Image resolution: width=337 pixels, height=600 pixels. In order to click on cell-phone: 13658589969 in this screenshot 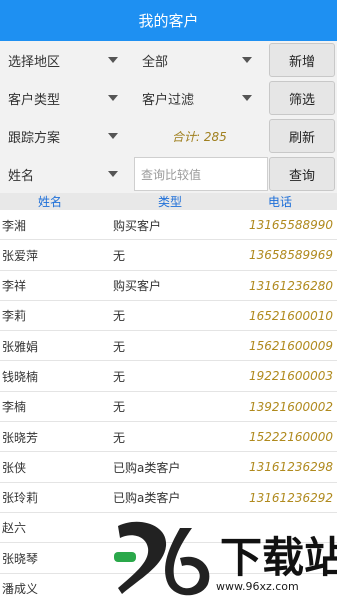, I will do `click(291, 255)`.